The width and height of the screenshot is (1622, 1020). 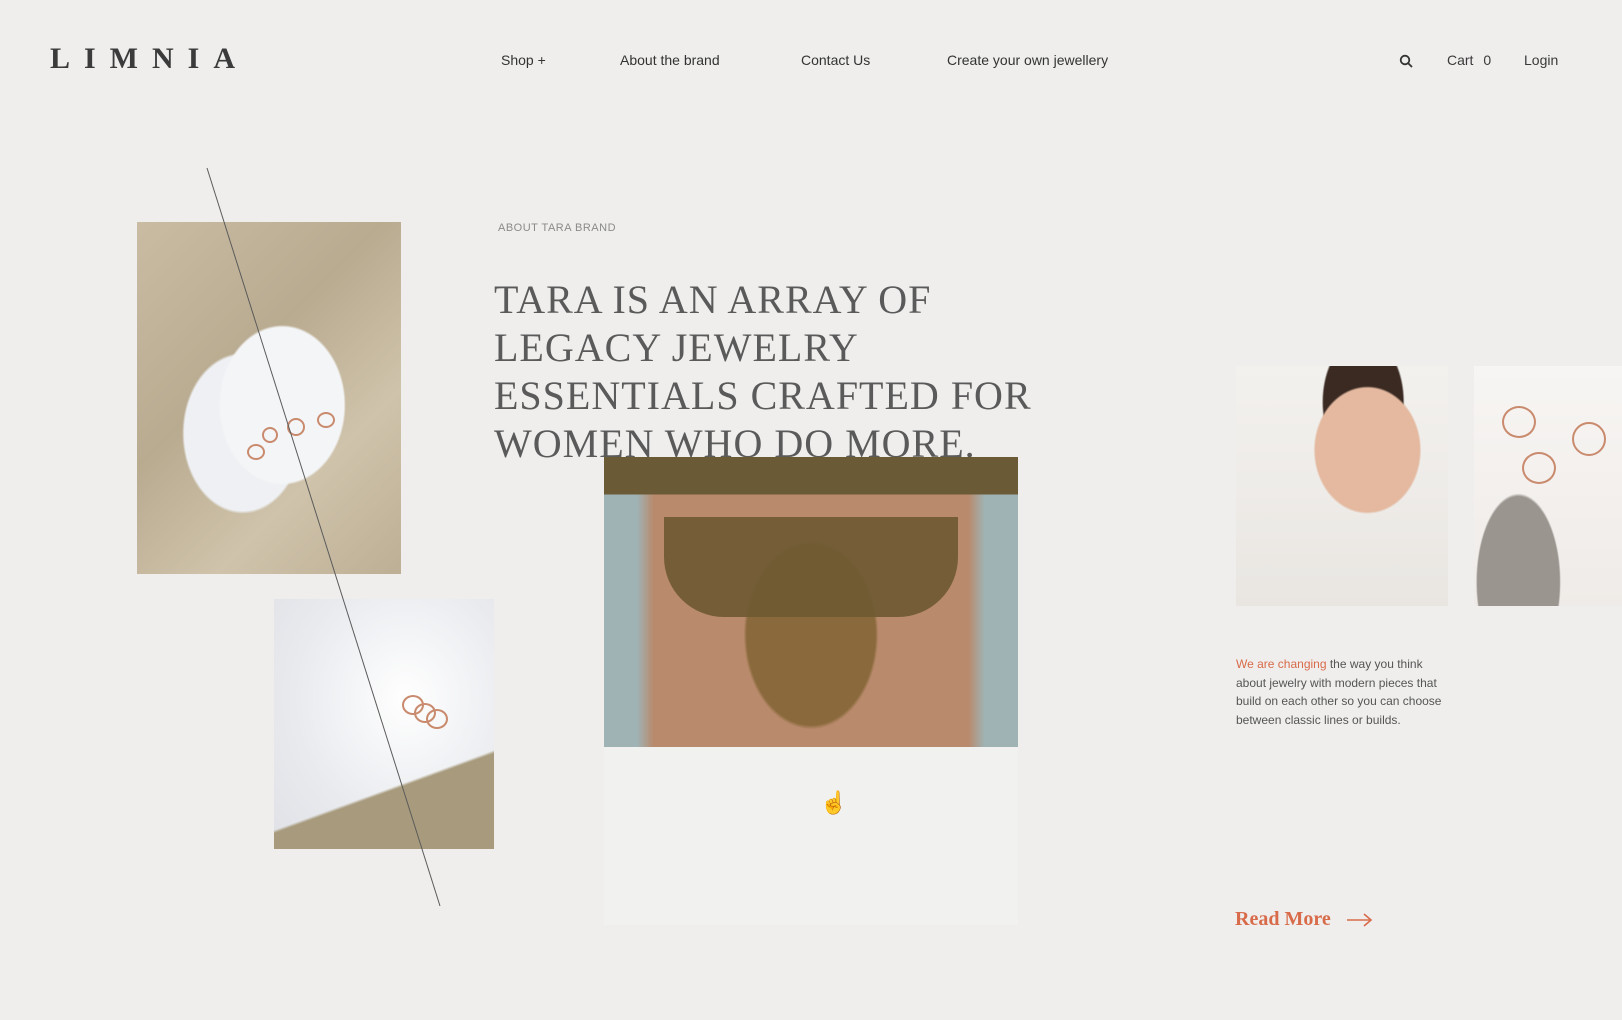 I want to click on description-accent: We are changing, so click(x=1281, y=664).